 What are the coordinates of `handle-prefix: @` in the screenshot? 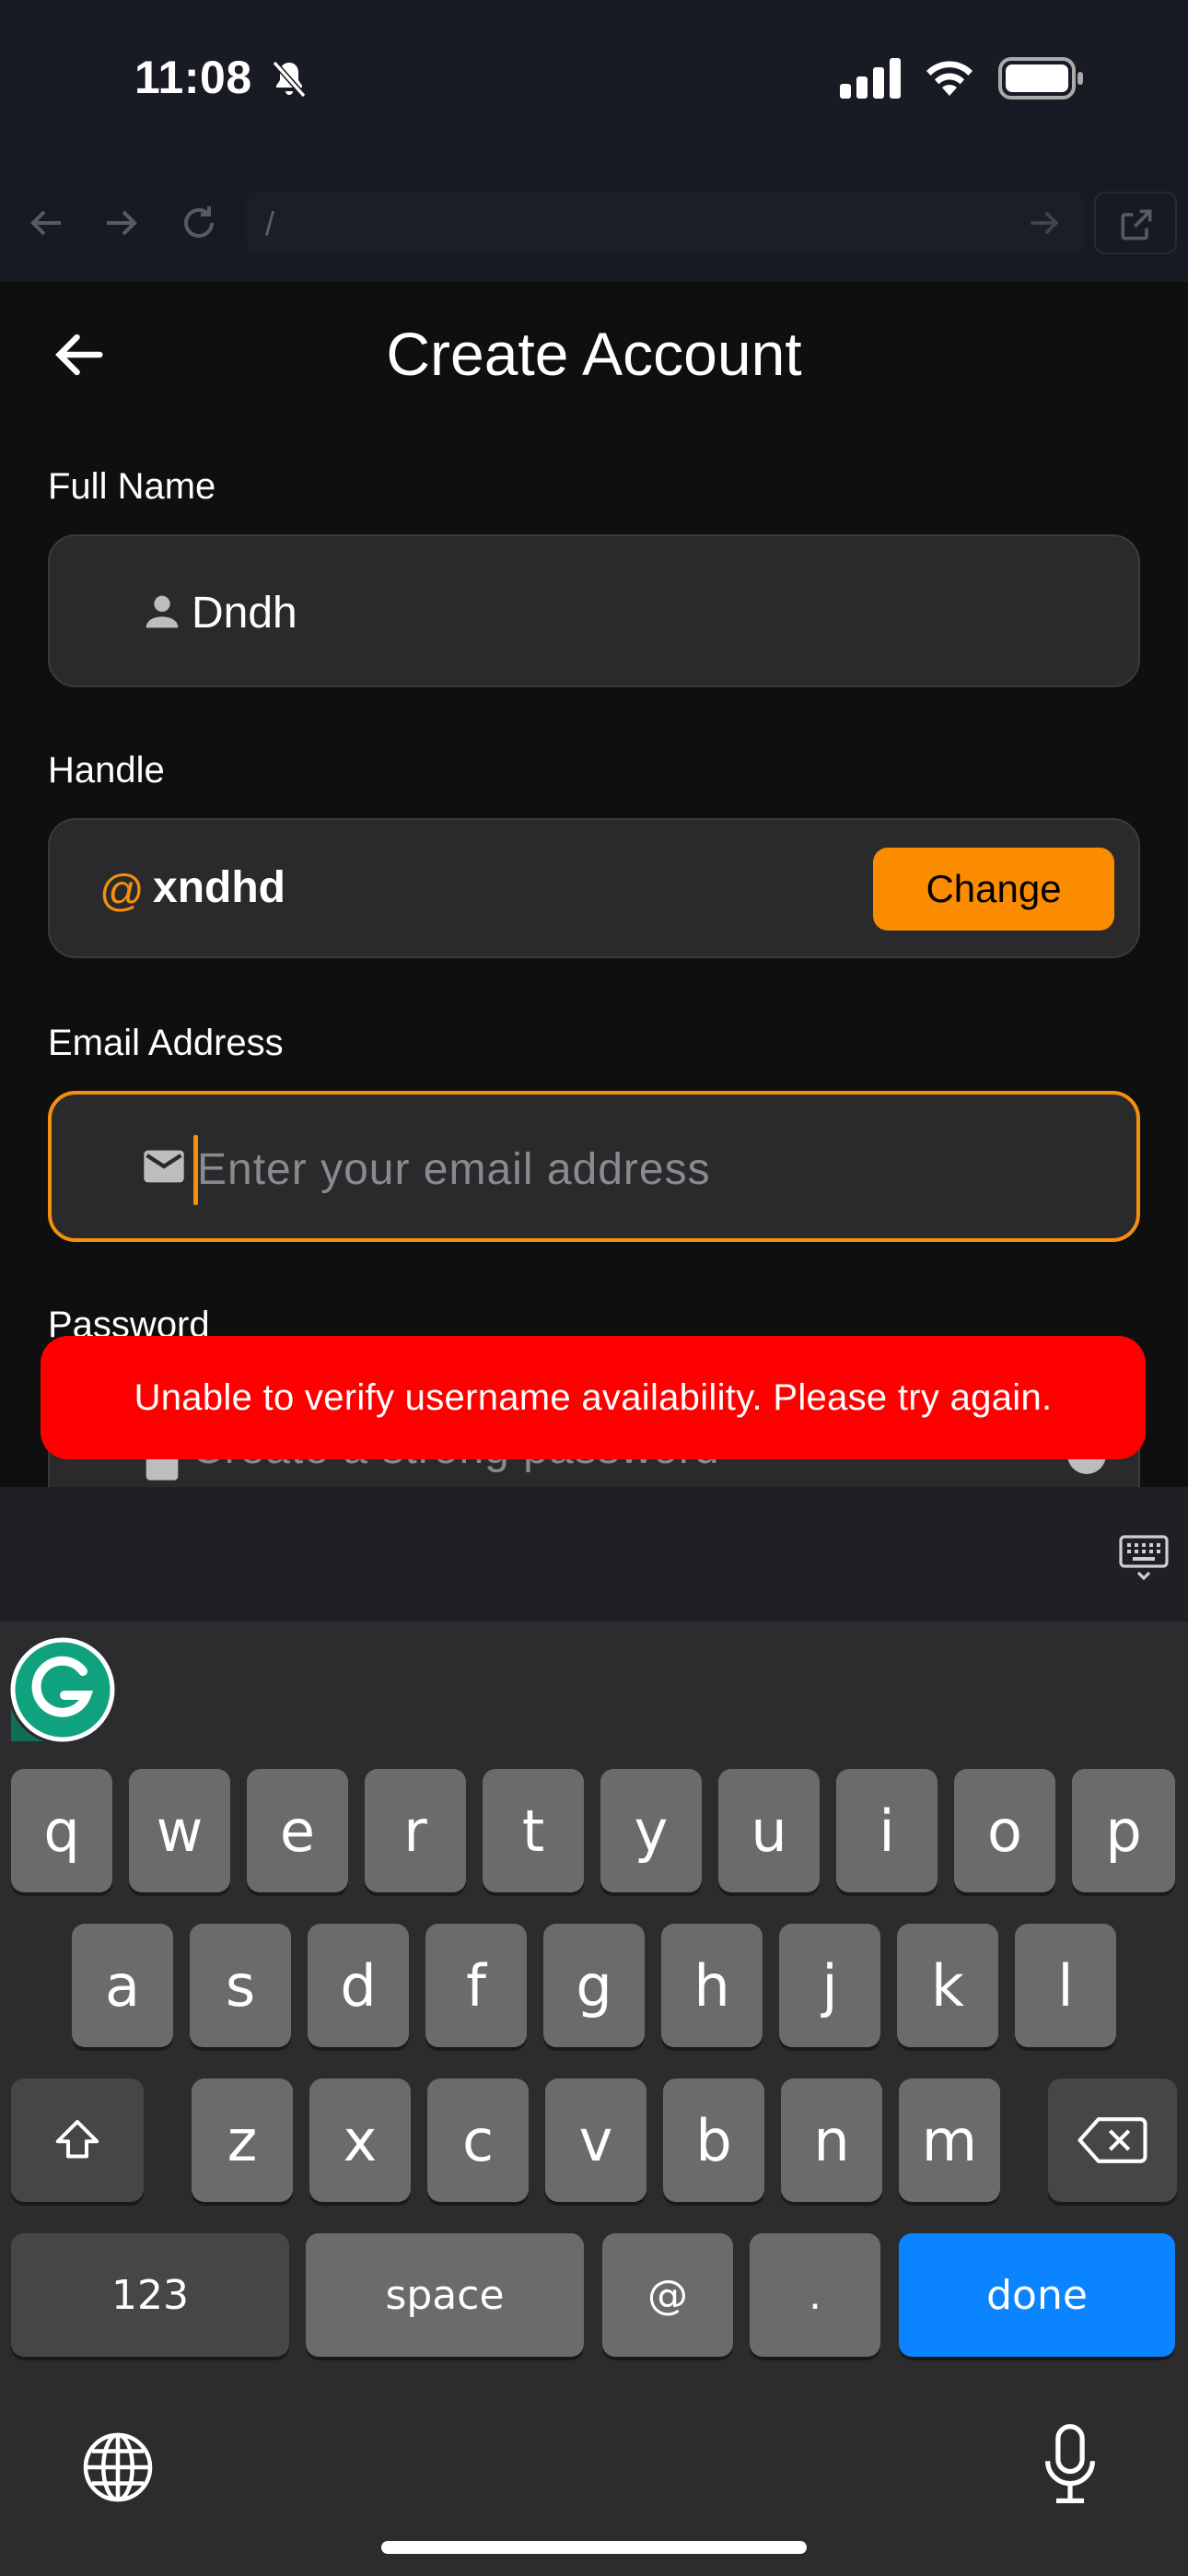 It's located at (122, 891).